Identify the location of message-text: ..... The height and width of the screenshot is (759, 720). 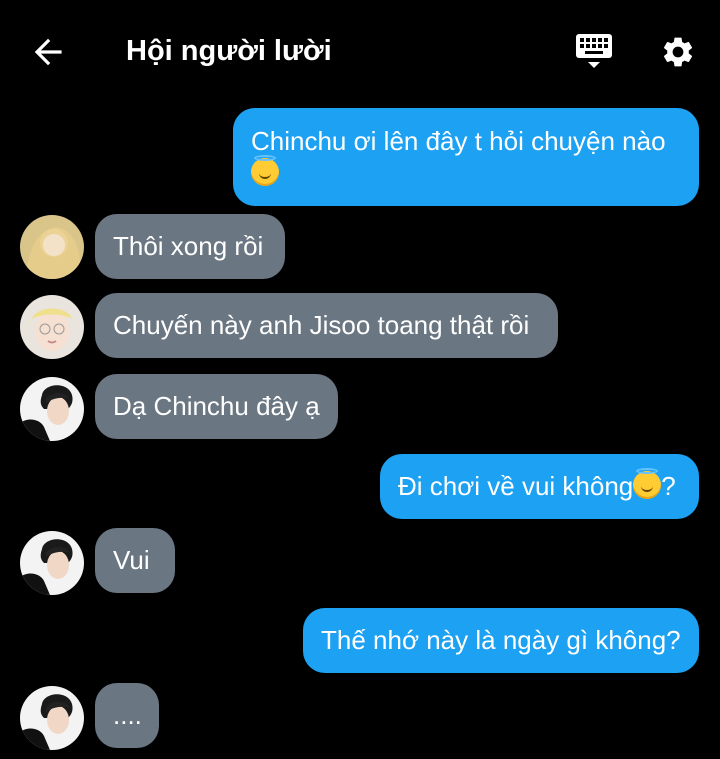
(127, 715).